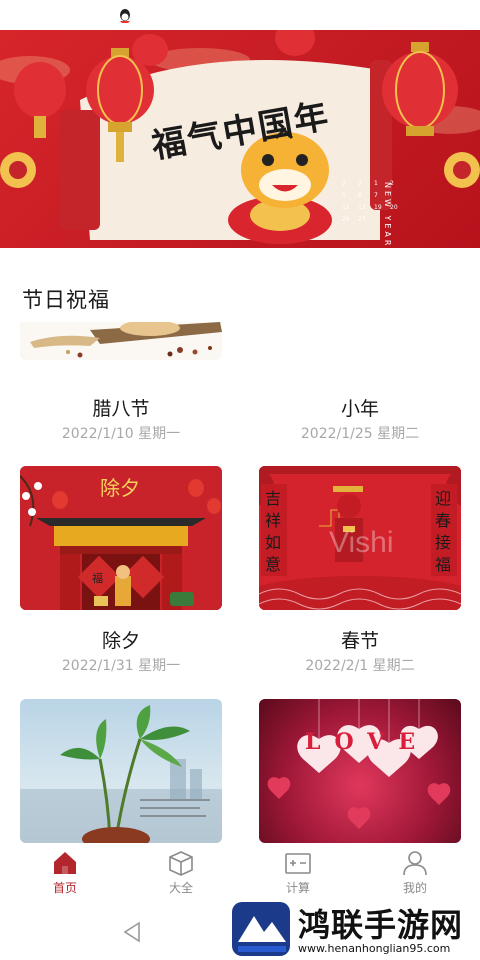 This screenshot has width=480, height=960. Describe the element at coordinates (394, 207) in the screenshot. I see `calendar-number: 20` at that location.